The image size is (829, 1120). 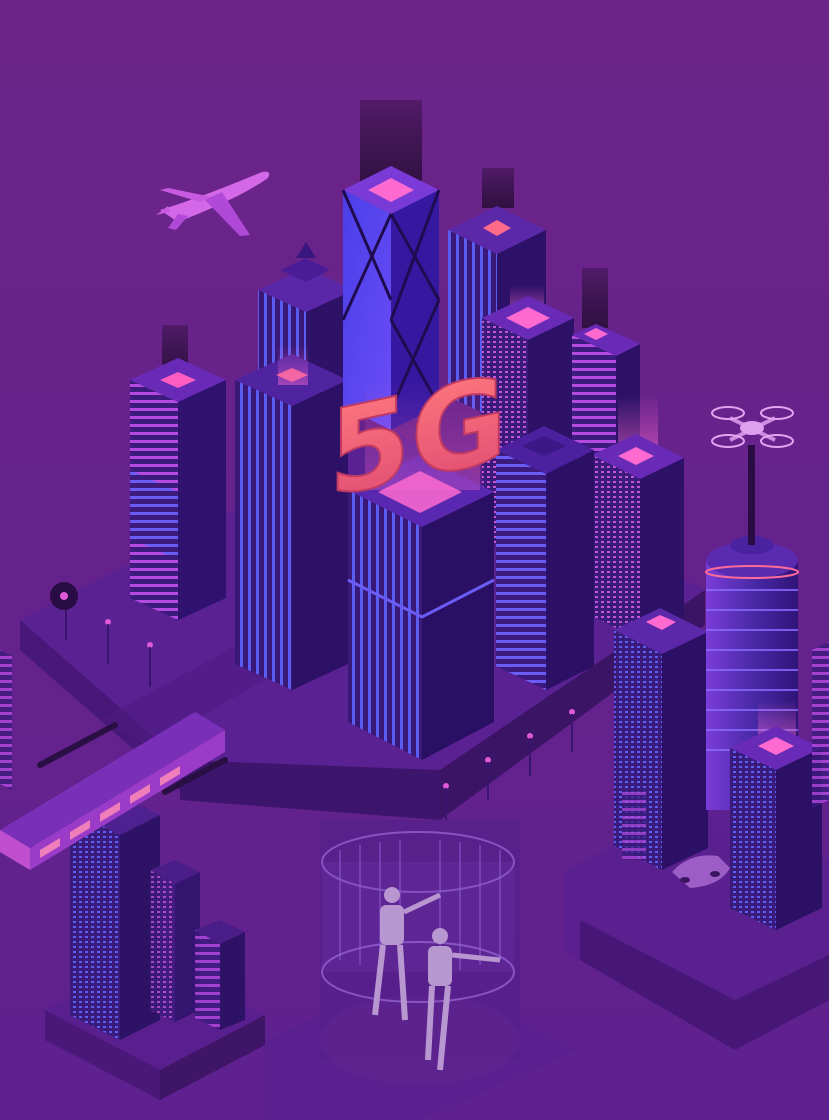 What do you see at coordinates (545, 558) in the screenshot?
I see `building-striped-blue` at bounding box center [545, 558].